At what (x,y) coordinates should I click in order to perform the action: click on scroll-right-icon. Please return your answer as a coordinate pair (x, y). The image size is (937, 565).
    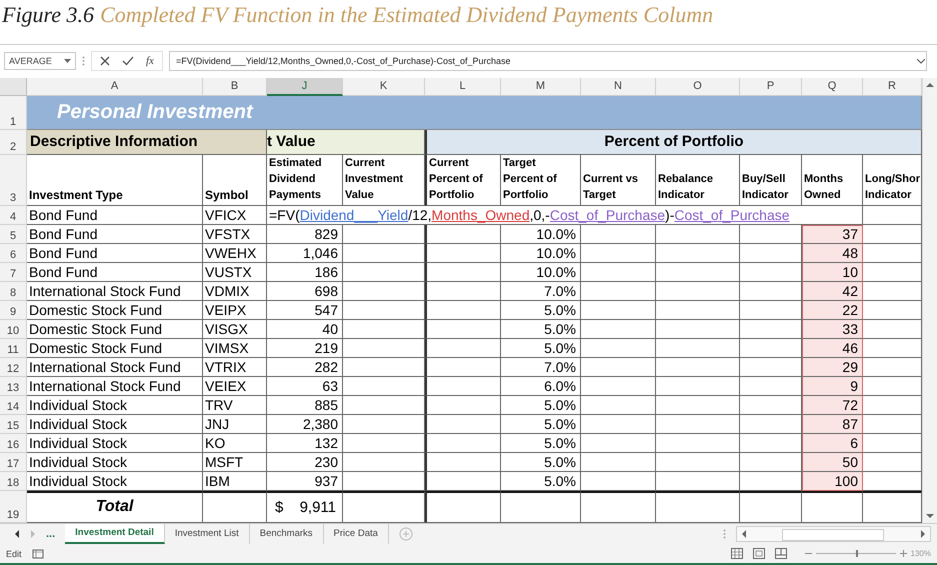
    Looking at the image, I should click on (923, 534).